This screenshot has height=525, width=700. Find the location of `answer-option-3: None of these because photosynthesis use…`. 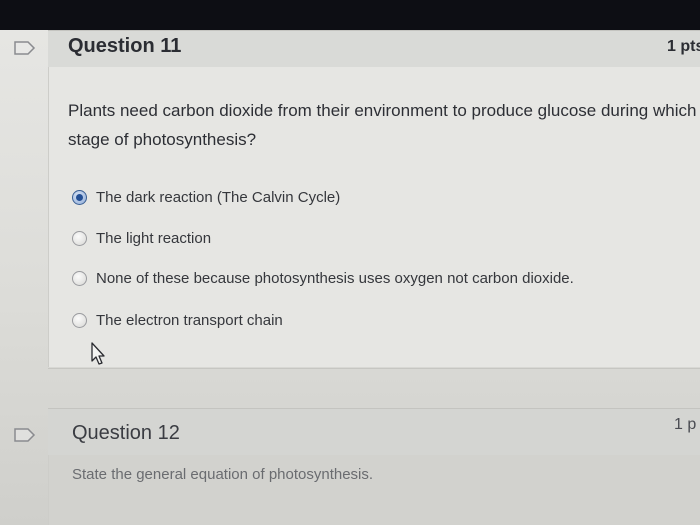

answer-option-3: None of these because photosynthesis use… is located at coordinates (323, 278).